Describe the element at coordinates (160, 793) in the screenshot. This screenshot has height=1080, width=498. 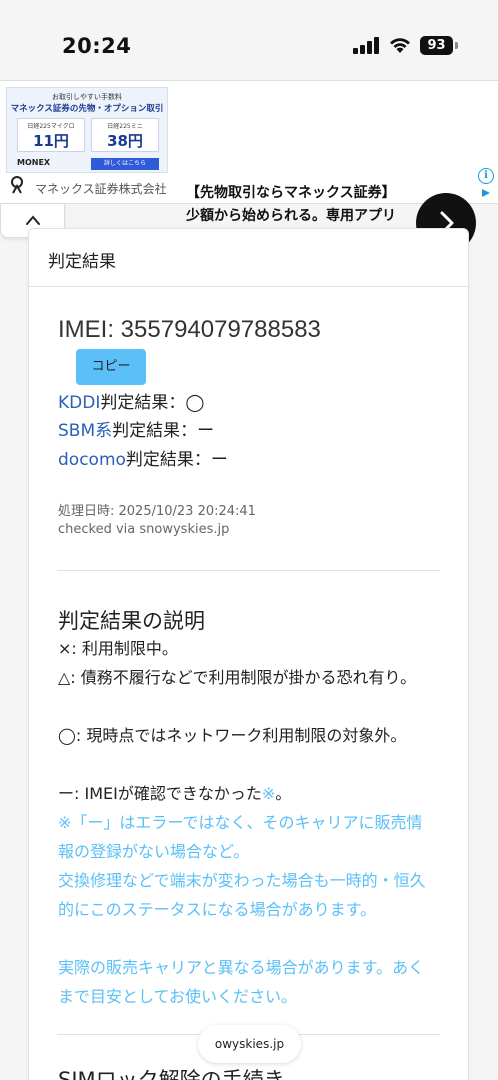
I see `explanation-dash-text: ー: IMEIが確認できなかった` at that location.